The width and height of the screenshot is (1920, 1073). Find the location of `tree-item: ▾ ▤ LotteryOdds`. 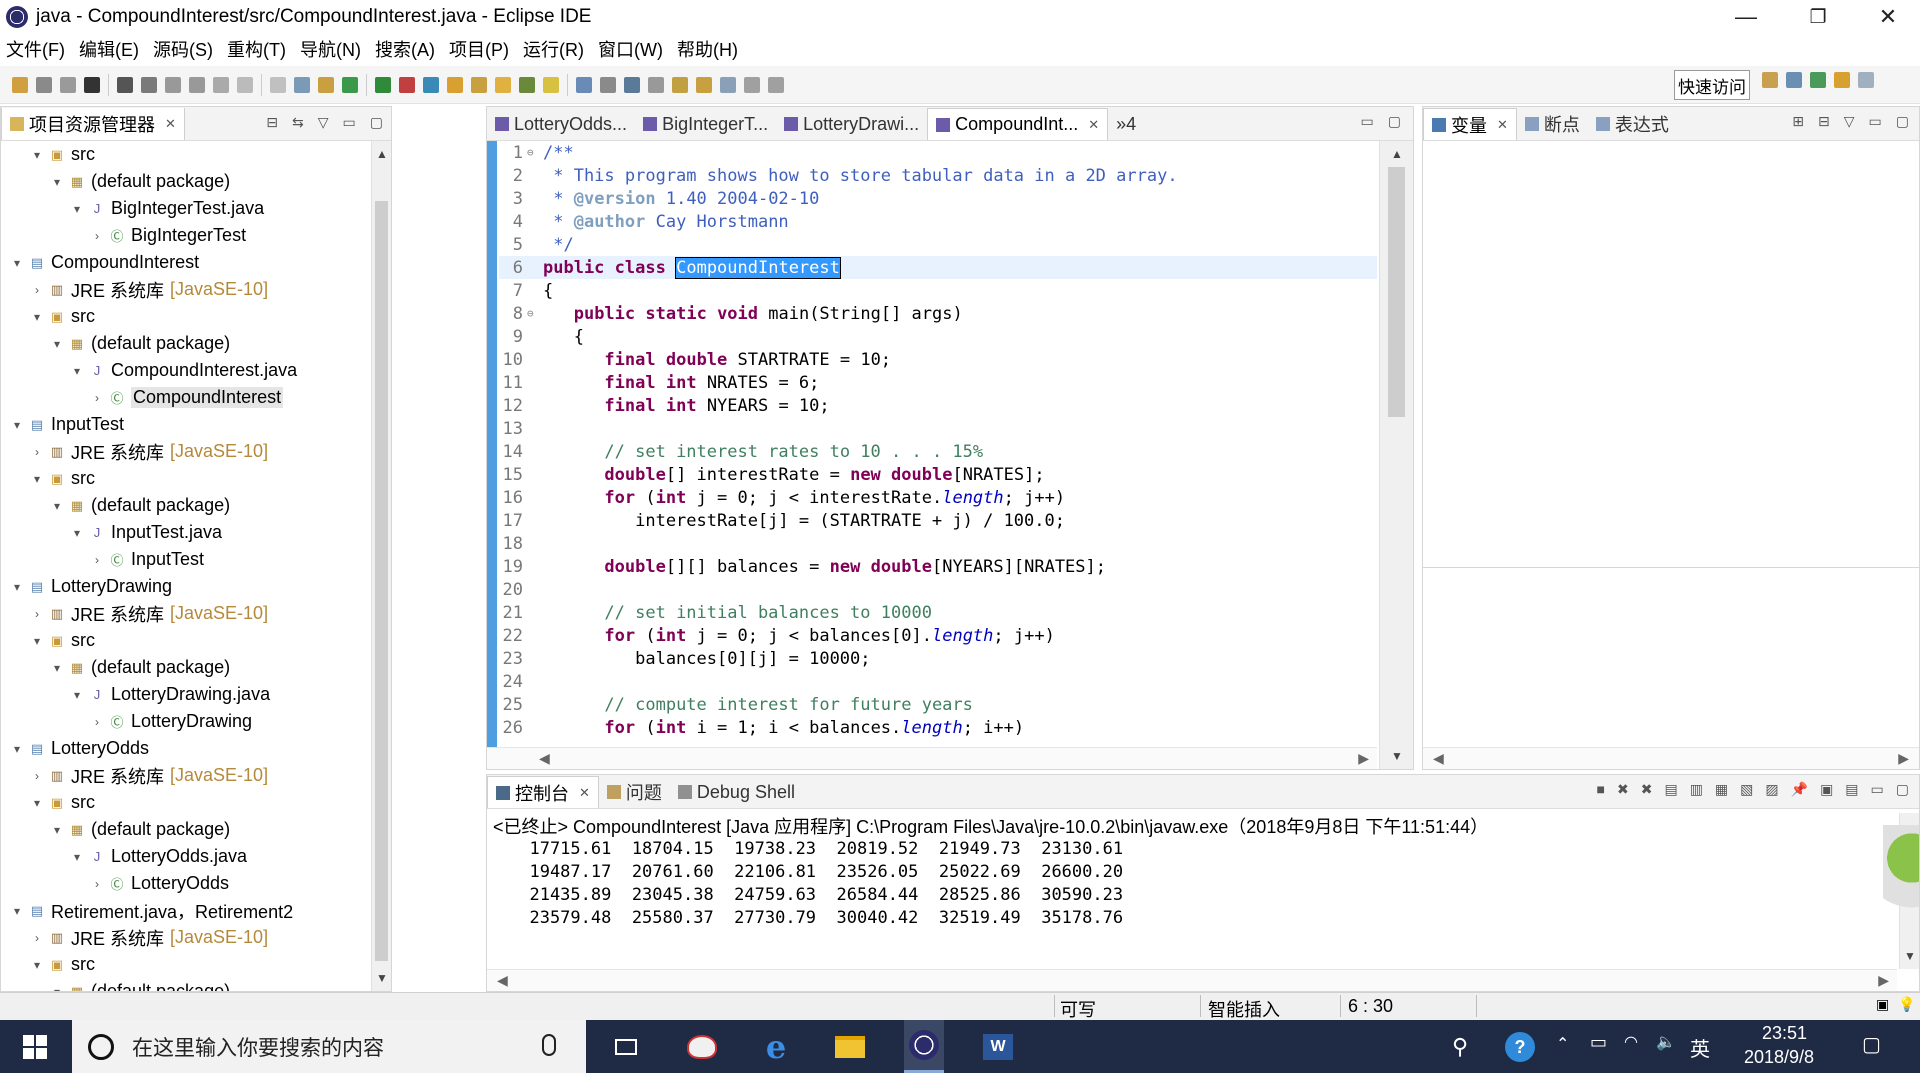

tree-item: ▾ ▤ LotteryOdds is located at coordinates (185, 748).